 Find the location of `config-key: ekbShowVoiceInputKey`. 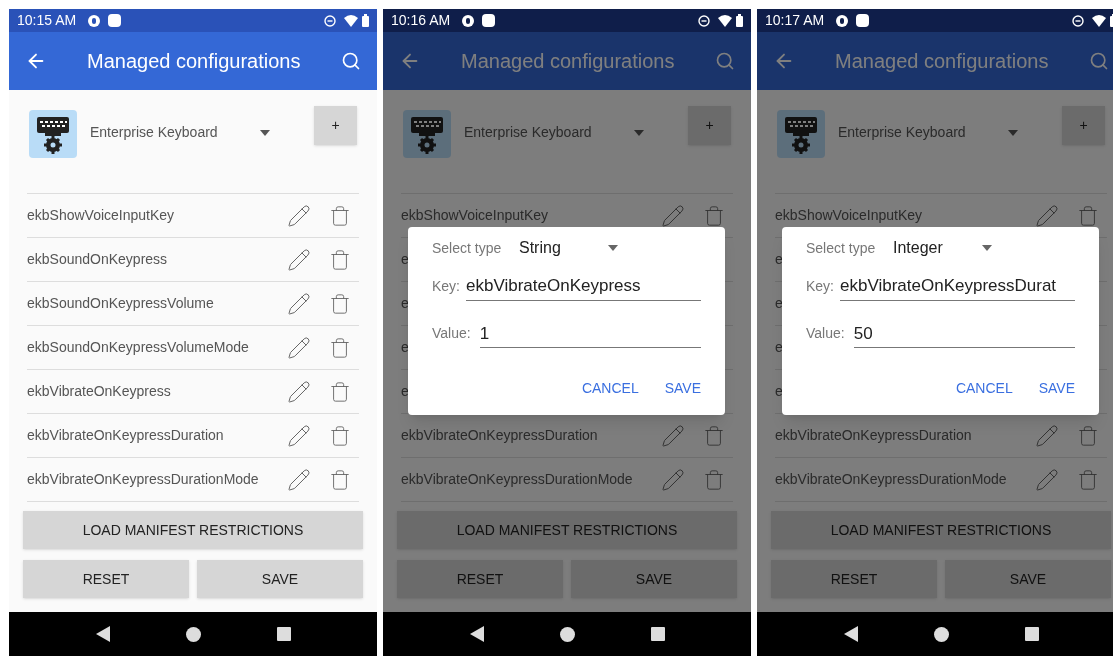

config-key: ekbShowVoiceInputKey is located at coordinates (475, 215).